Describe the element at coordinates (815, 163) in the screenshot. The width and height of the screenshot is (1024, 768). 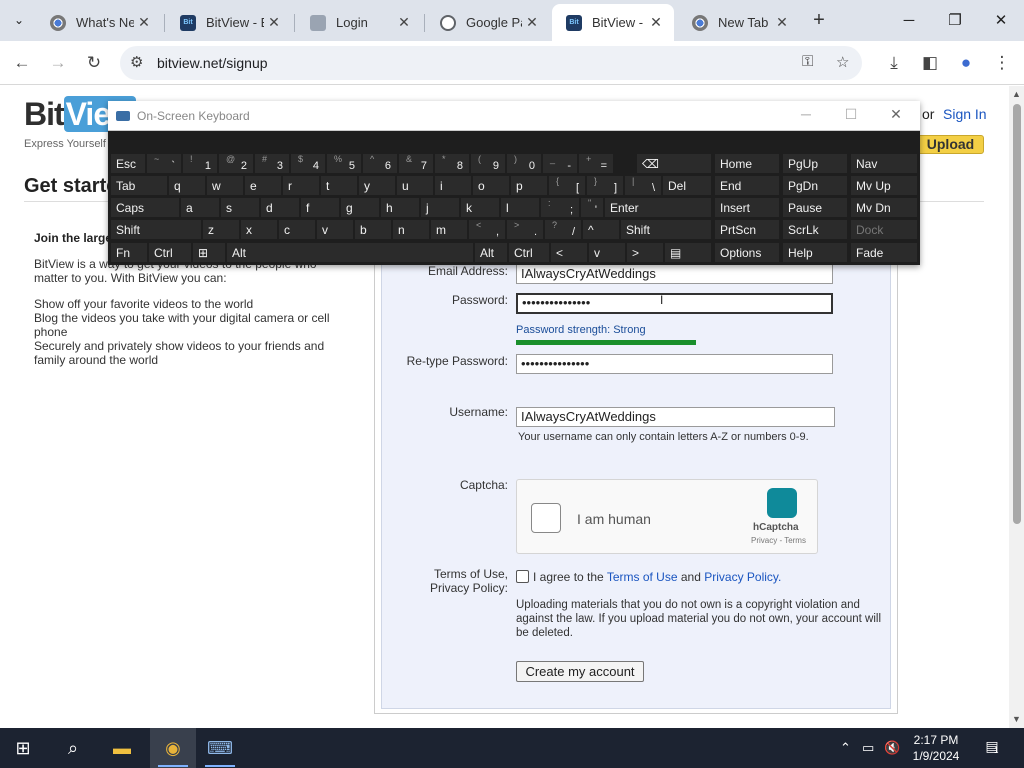
I see `osk-nav-key: PgUp` at that location.